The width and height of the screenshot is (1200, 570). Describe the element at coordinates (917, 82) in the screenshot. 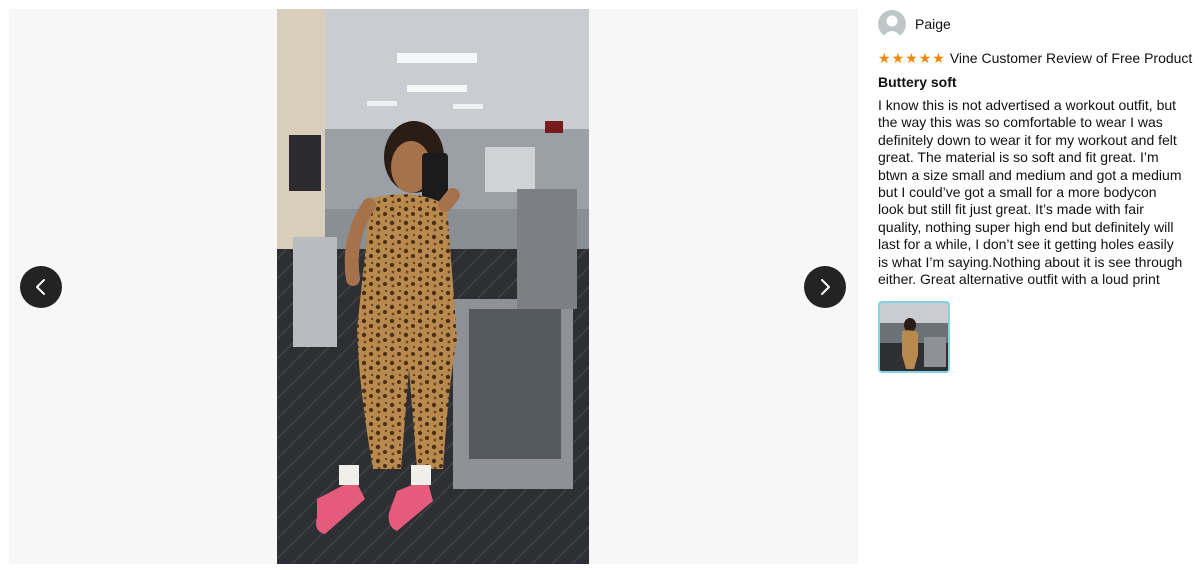

I see `review-title: Buttery soft` at that location.